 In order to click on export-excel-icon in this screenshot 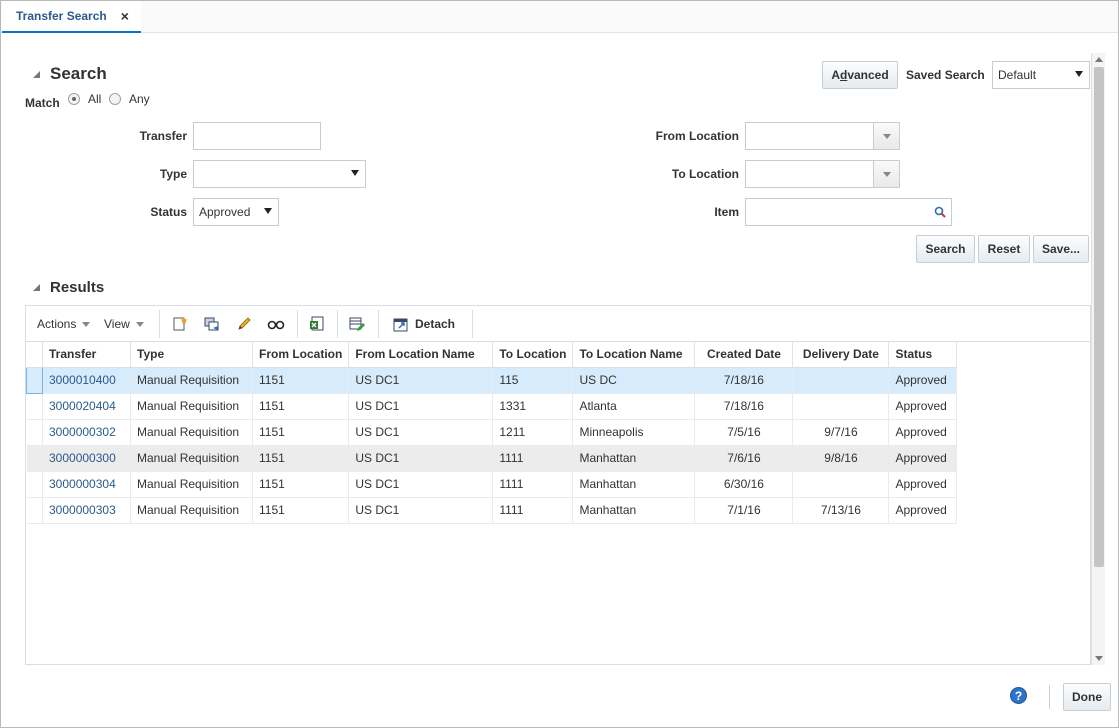, I will do `click(317, 324)`.